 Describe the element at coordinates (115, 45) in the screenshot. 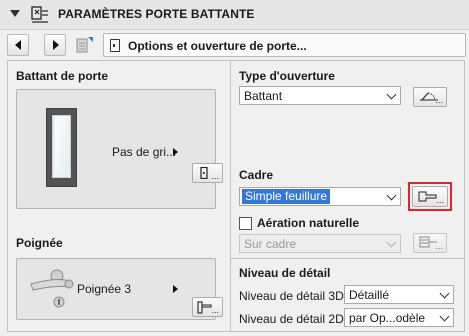

I see `door-page-icon` at that location.